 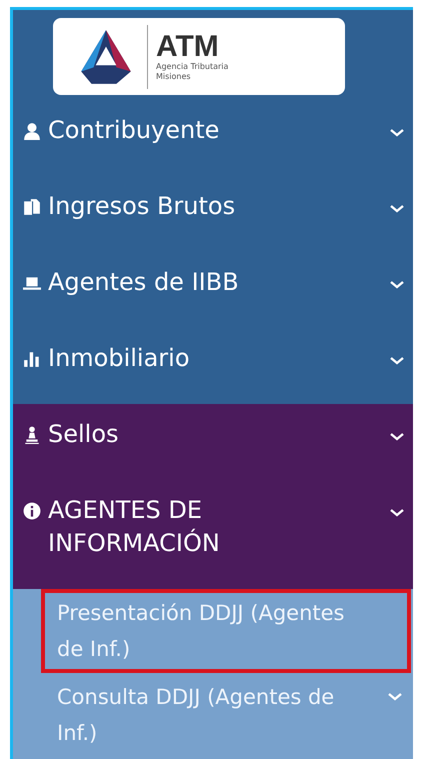 What do you see at coordinates (32, 131) in the screenshot?
I see `person-icon` at bounding box center [32, 131].